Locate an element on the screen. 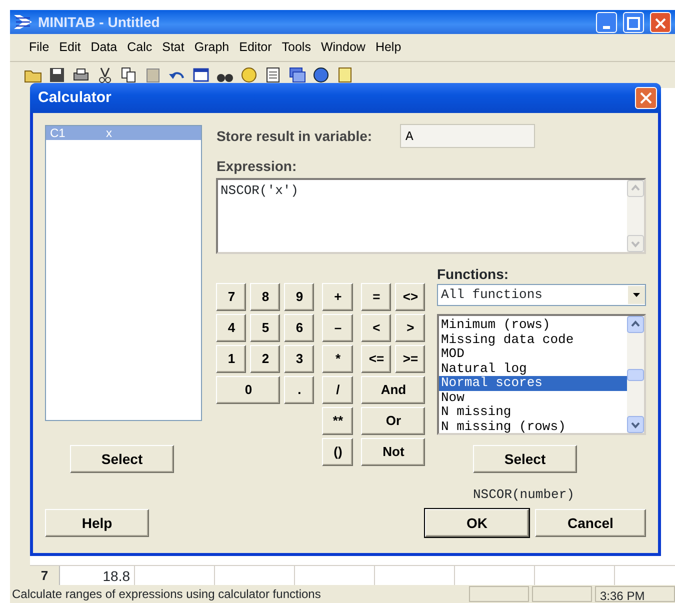 This screenshot has height=603, width=675. keypad-button: Not is located at coordinates (393, 452).